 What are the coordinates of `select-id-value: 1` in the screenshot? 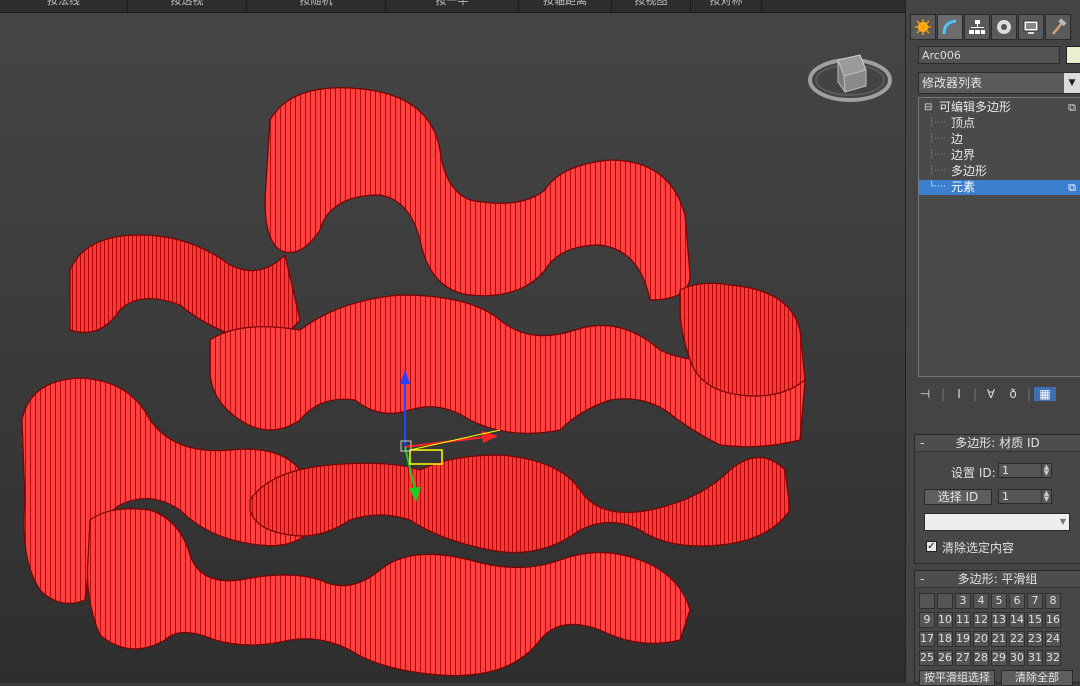 It's located at (1005, 496).